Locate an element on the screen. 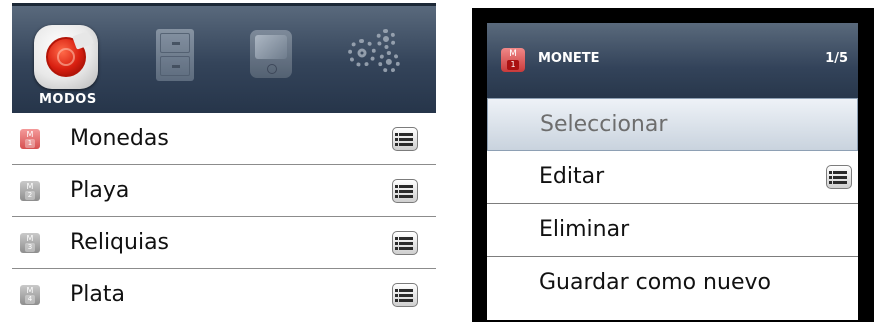 This screenshot has height=324, width=884. gear-small-icon is located at coordinates (386, 39).